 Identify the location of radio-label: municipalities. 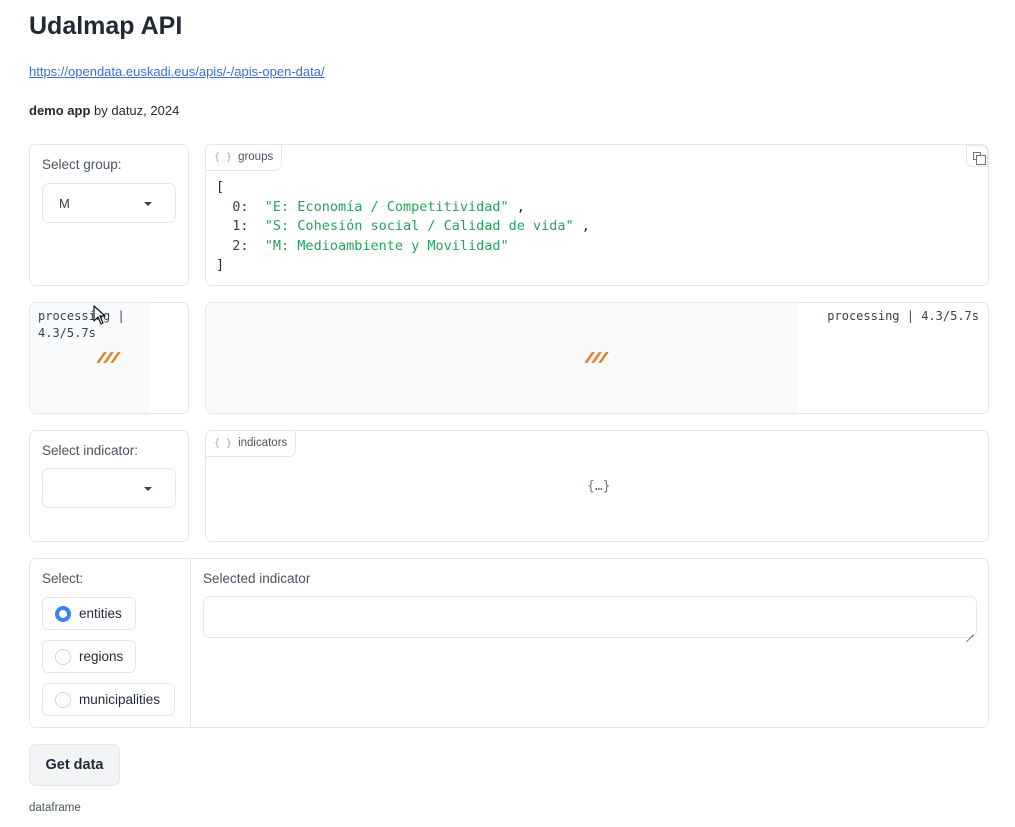
(120, 699).